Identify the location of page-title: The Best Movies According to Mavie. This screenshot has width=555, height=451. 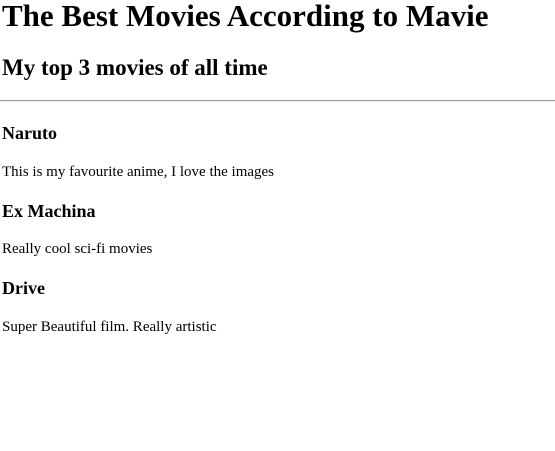
(245, 16).